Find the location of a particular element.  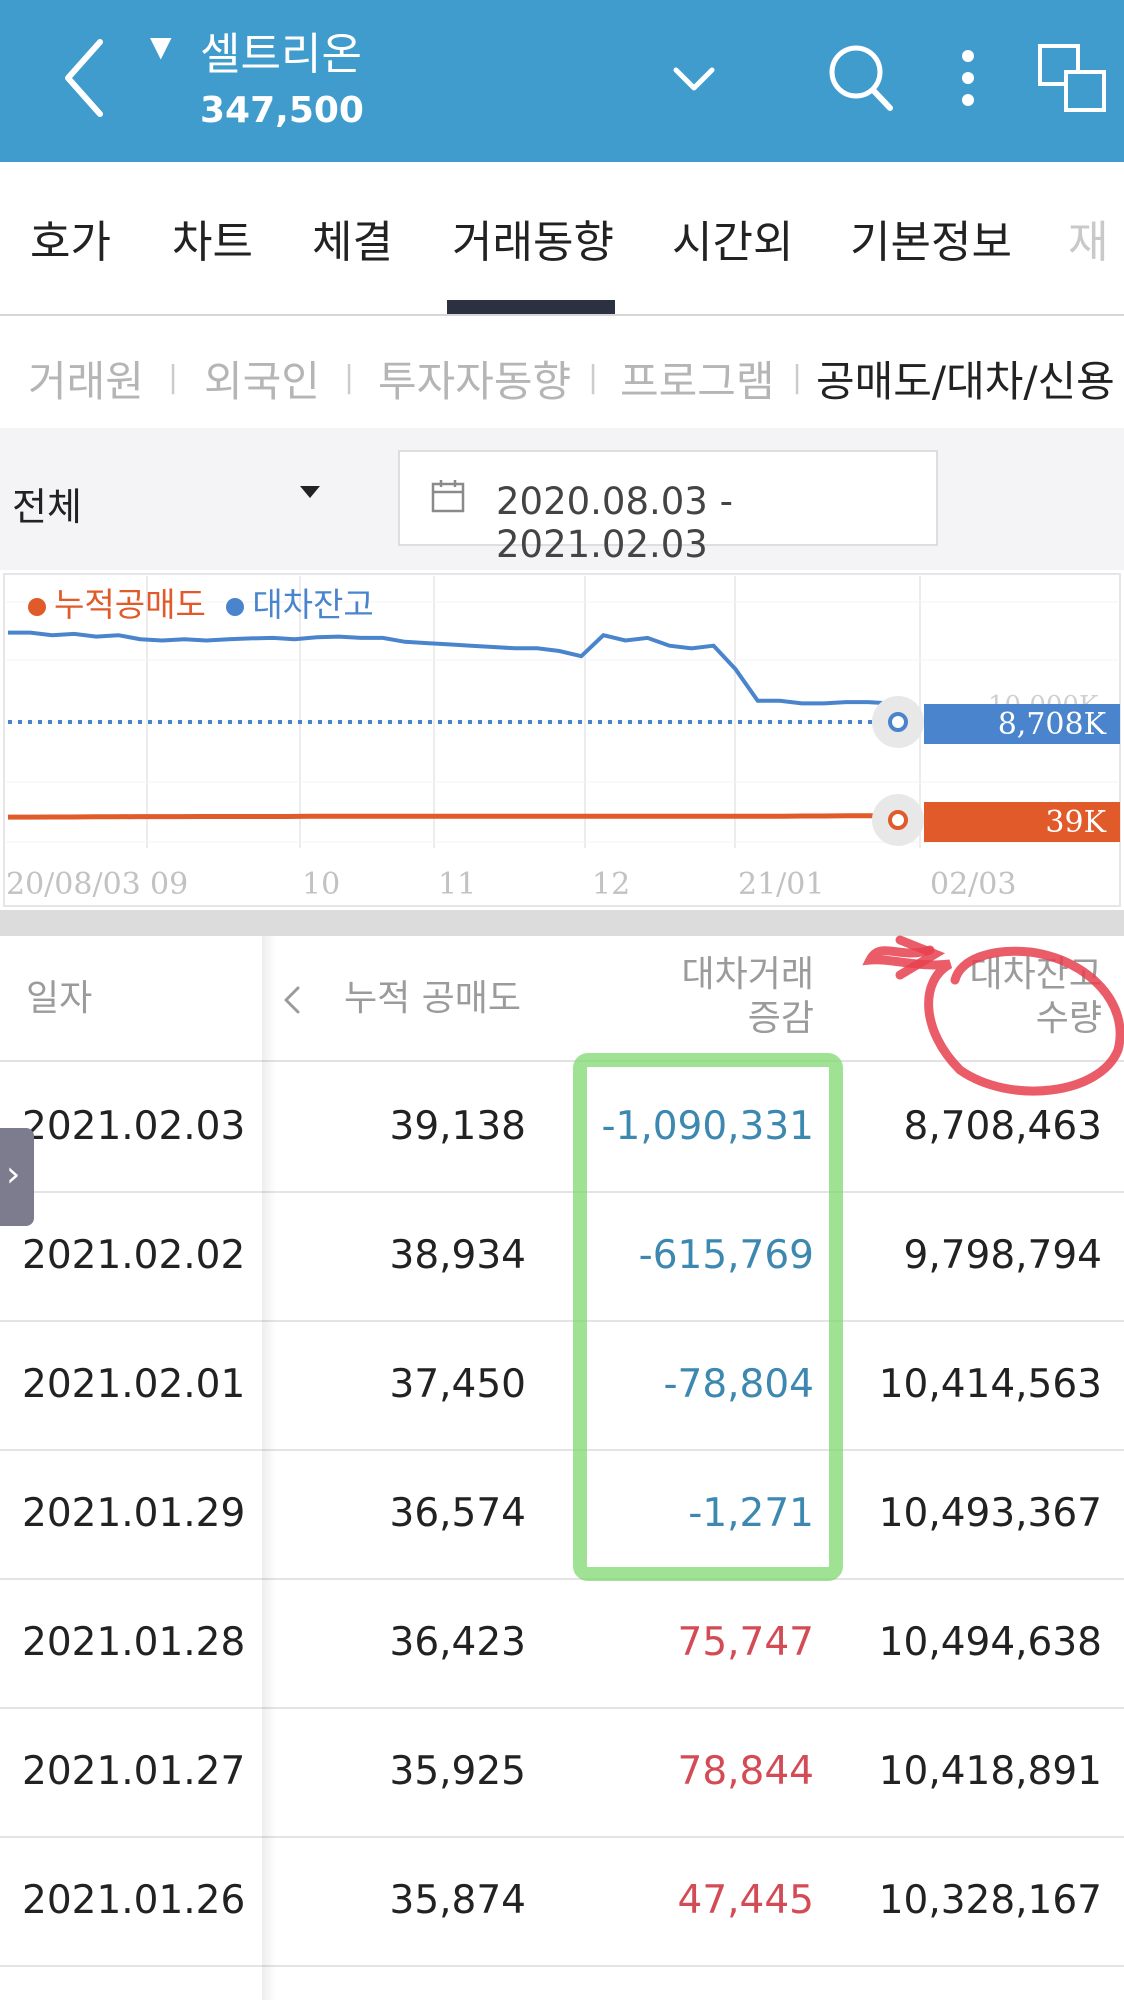

cell-lending-change: -615,769 is located at coordinates (726, 1255).